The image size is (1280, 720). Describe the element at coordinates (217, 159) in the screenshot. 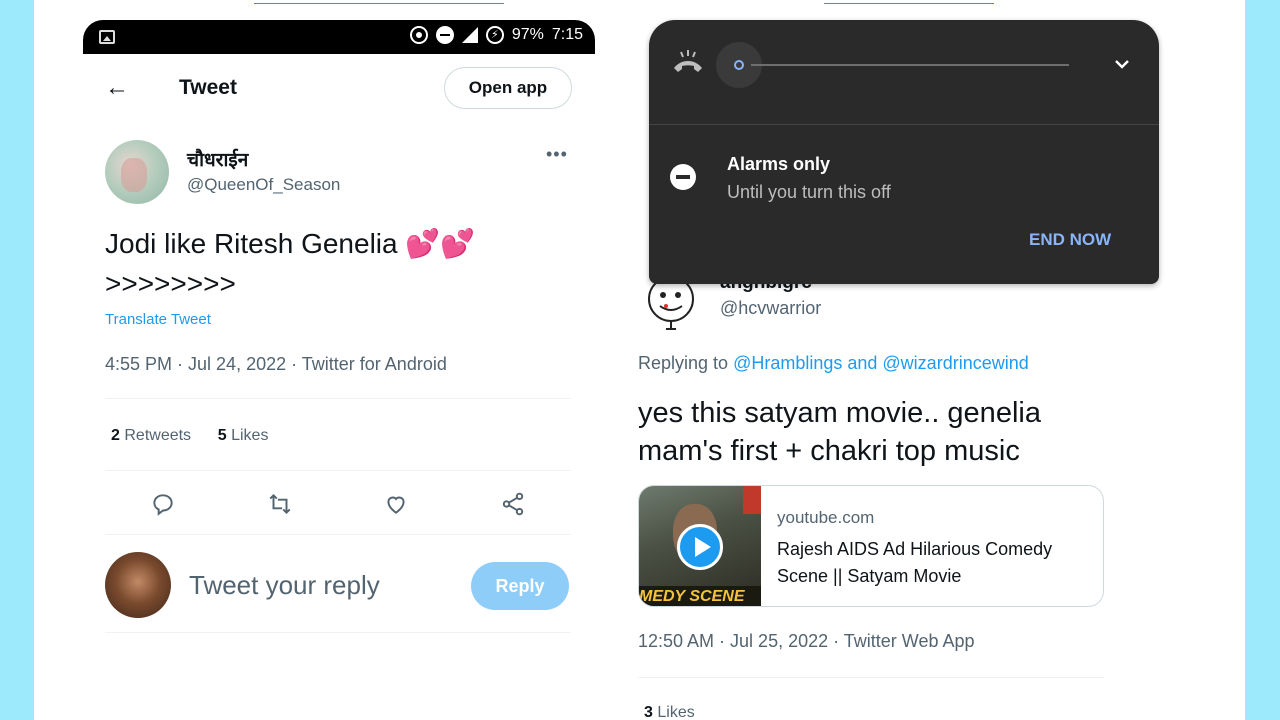

I see `display-name: चौधराईन` at that location.